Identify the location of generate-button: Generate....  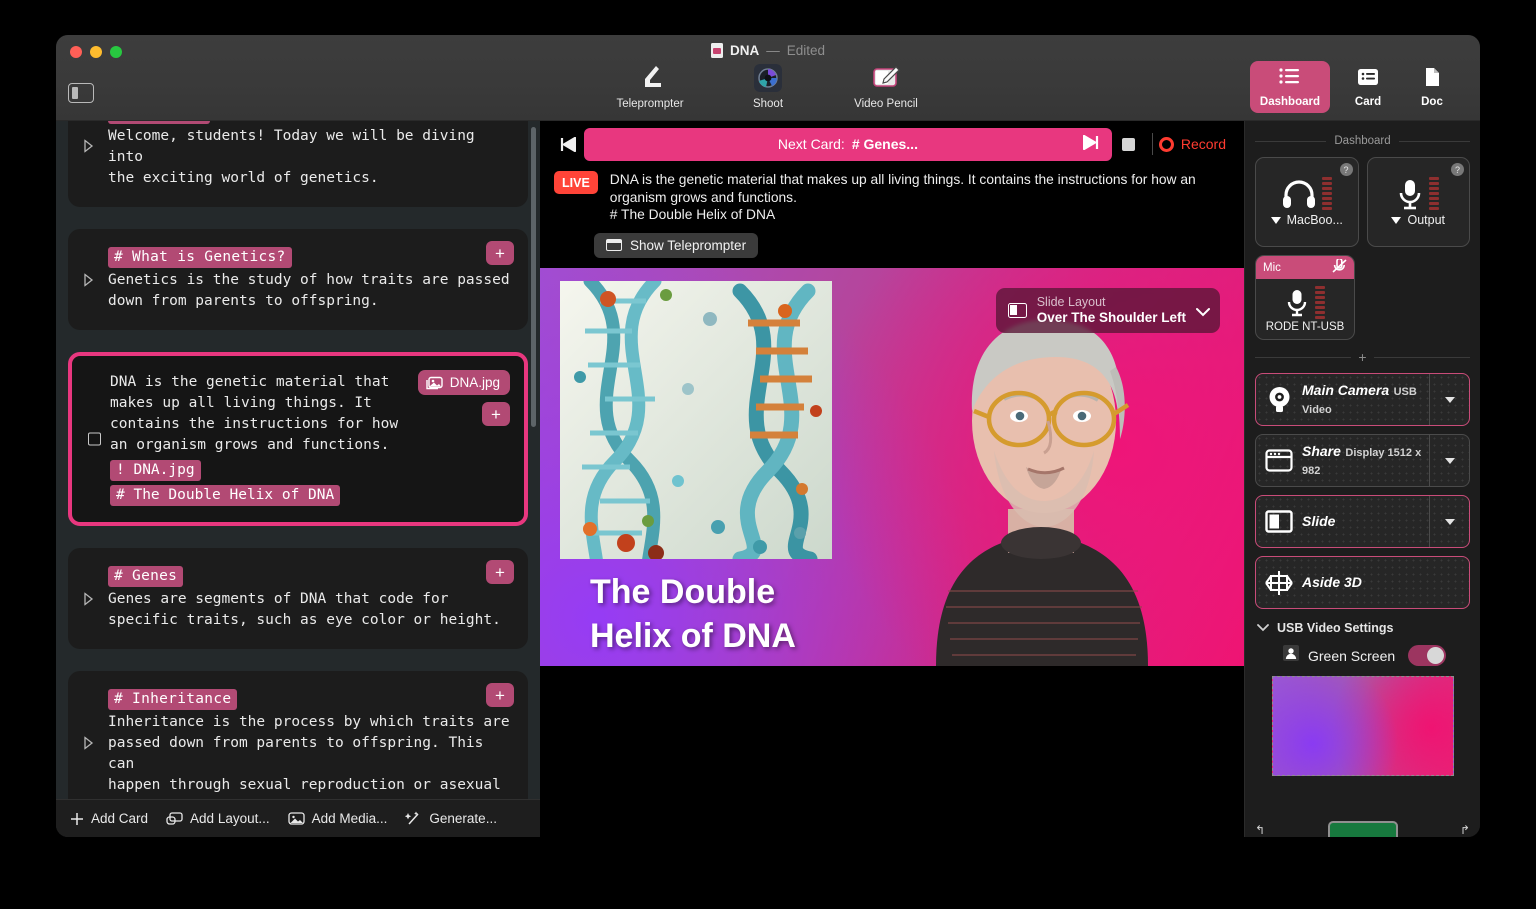
(451, 818).